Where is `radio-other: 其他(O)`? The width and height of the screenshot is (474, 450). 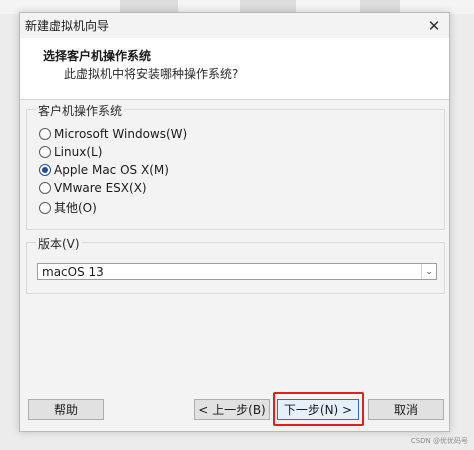
radio-other: 其他(O) is located at coordinates (68, 207).